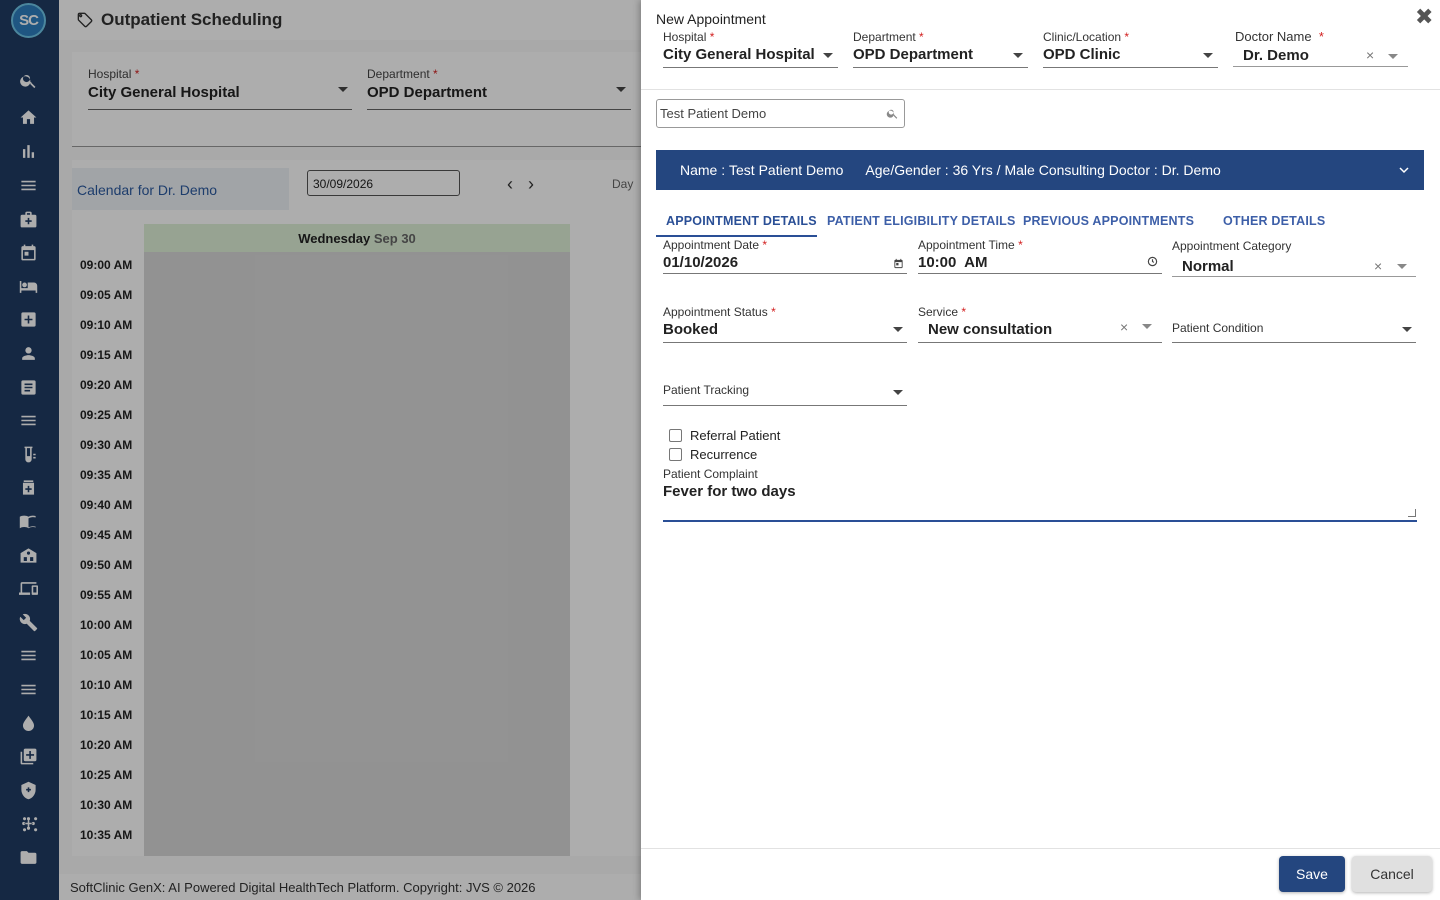 The height and width of the screenshot is (900, 1440). I want to click on appointment-category-select: Appointment Category Normal ×, so click(1294, 258).